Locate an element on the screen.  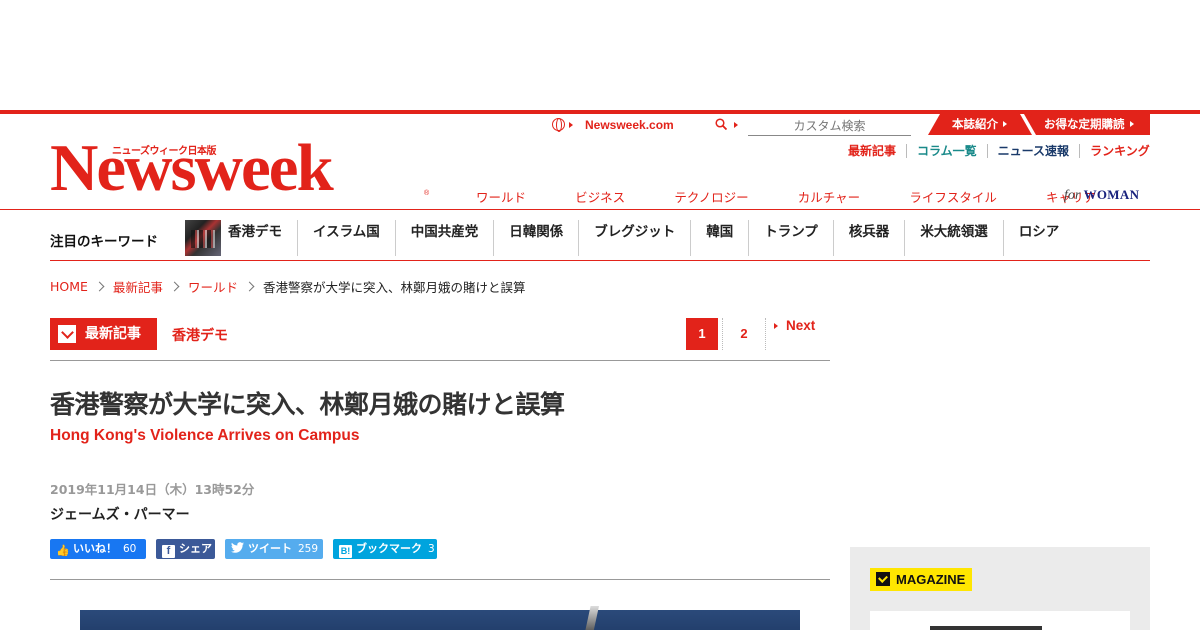
magazine-cover-image is located at coordinates (986, 628).